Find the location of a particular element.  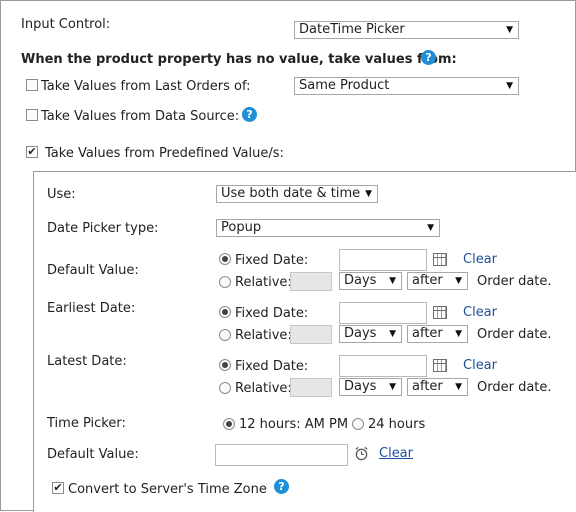

predefined-checkbox: ✔ is located at coordinates (32, 152).